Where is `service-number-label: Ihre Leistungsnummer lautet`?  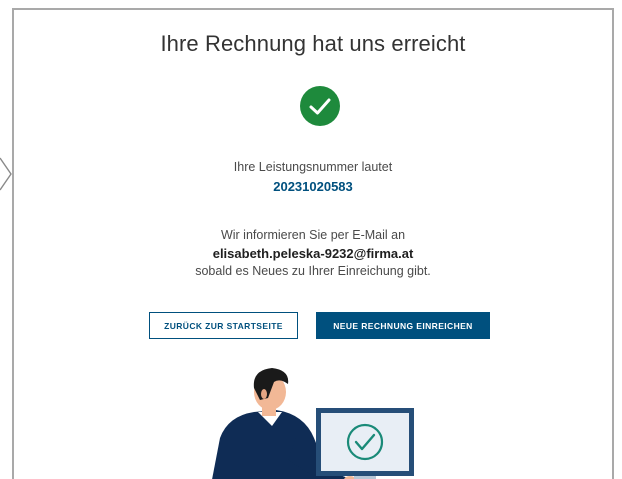
service-number-label: Ihre Leistungsnummer lautet is located at coordinates (313, 167).